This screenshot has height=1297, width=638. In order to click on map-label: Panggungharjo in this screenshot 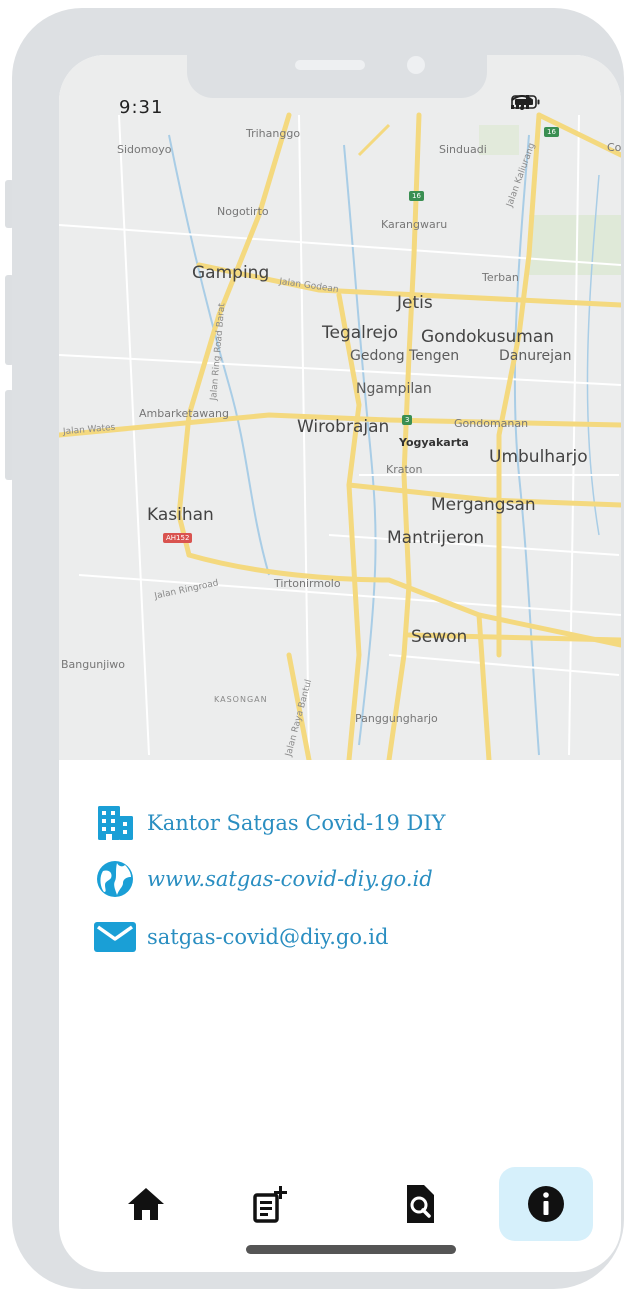, I will do `click(396, 718)`.